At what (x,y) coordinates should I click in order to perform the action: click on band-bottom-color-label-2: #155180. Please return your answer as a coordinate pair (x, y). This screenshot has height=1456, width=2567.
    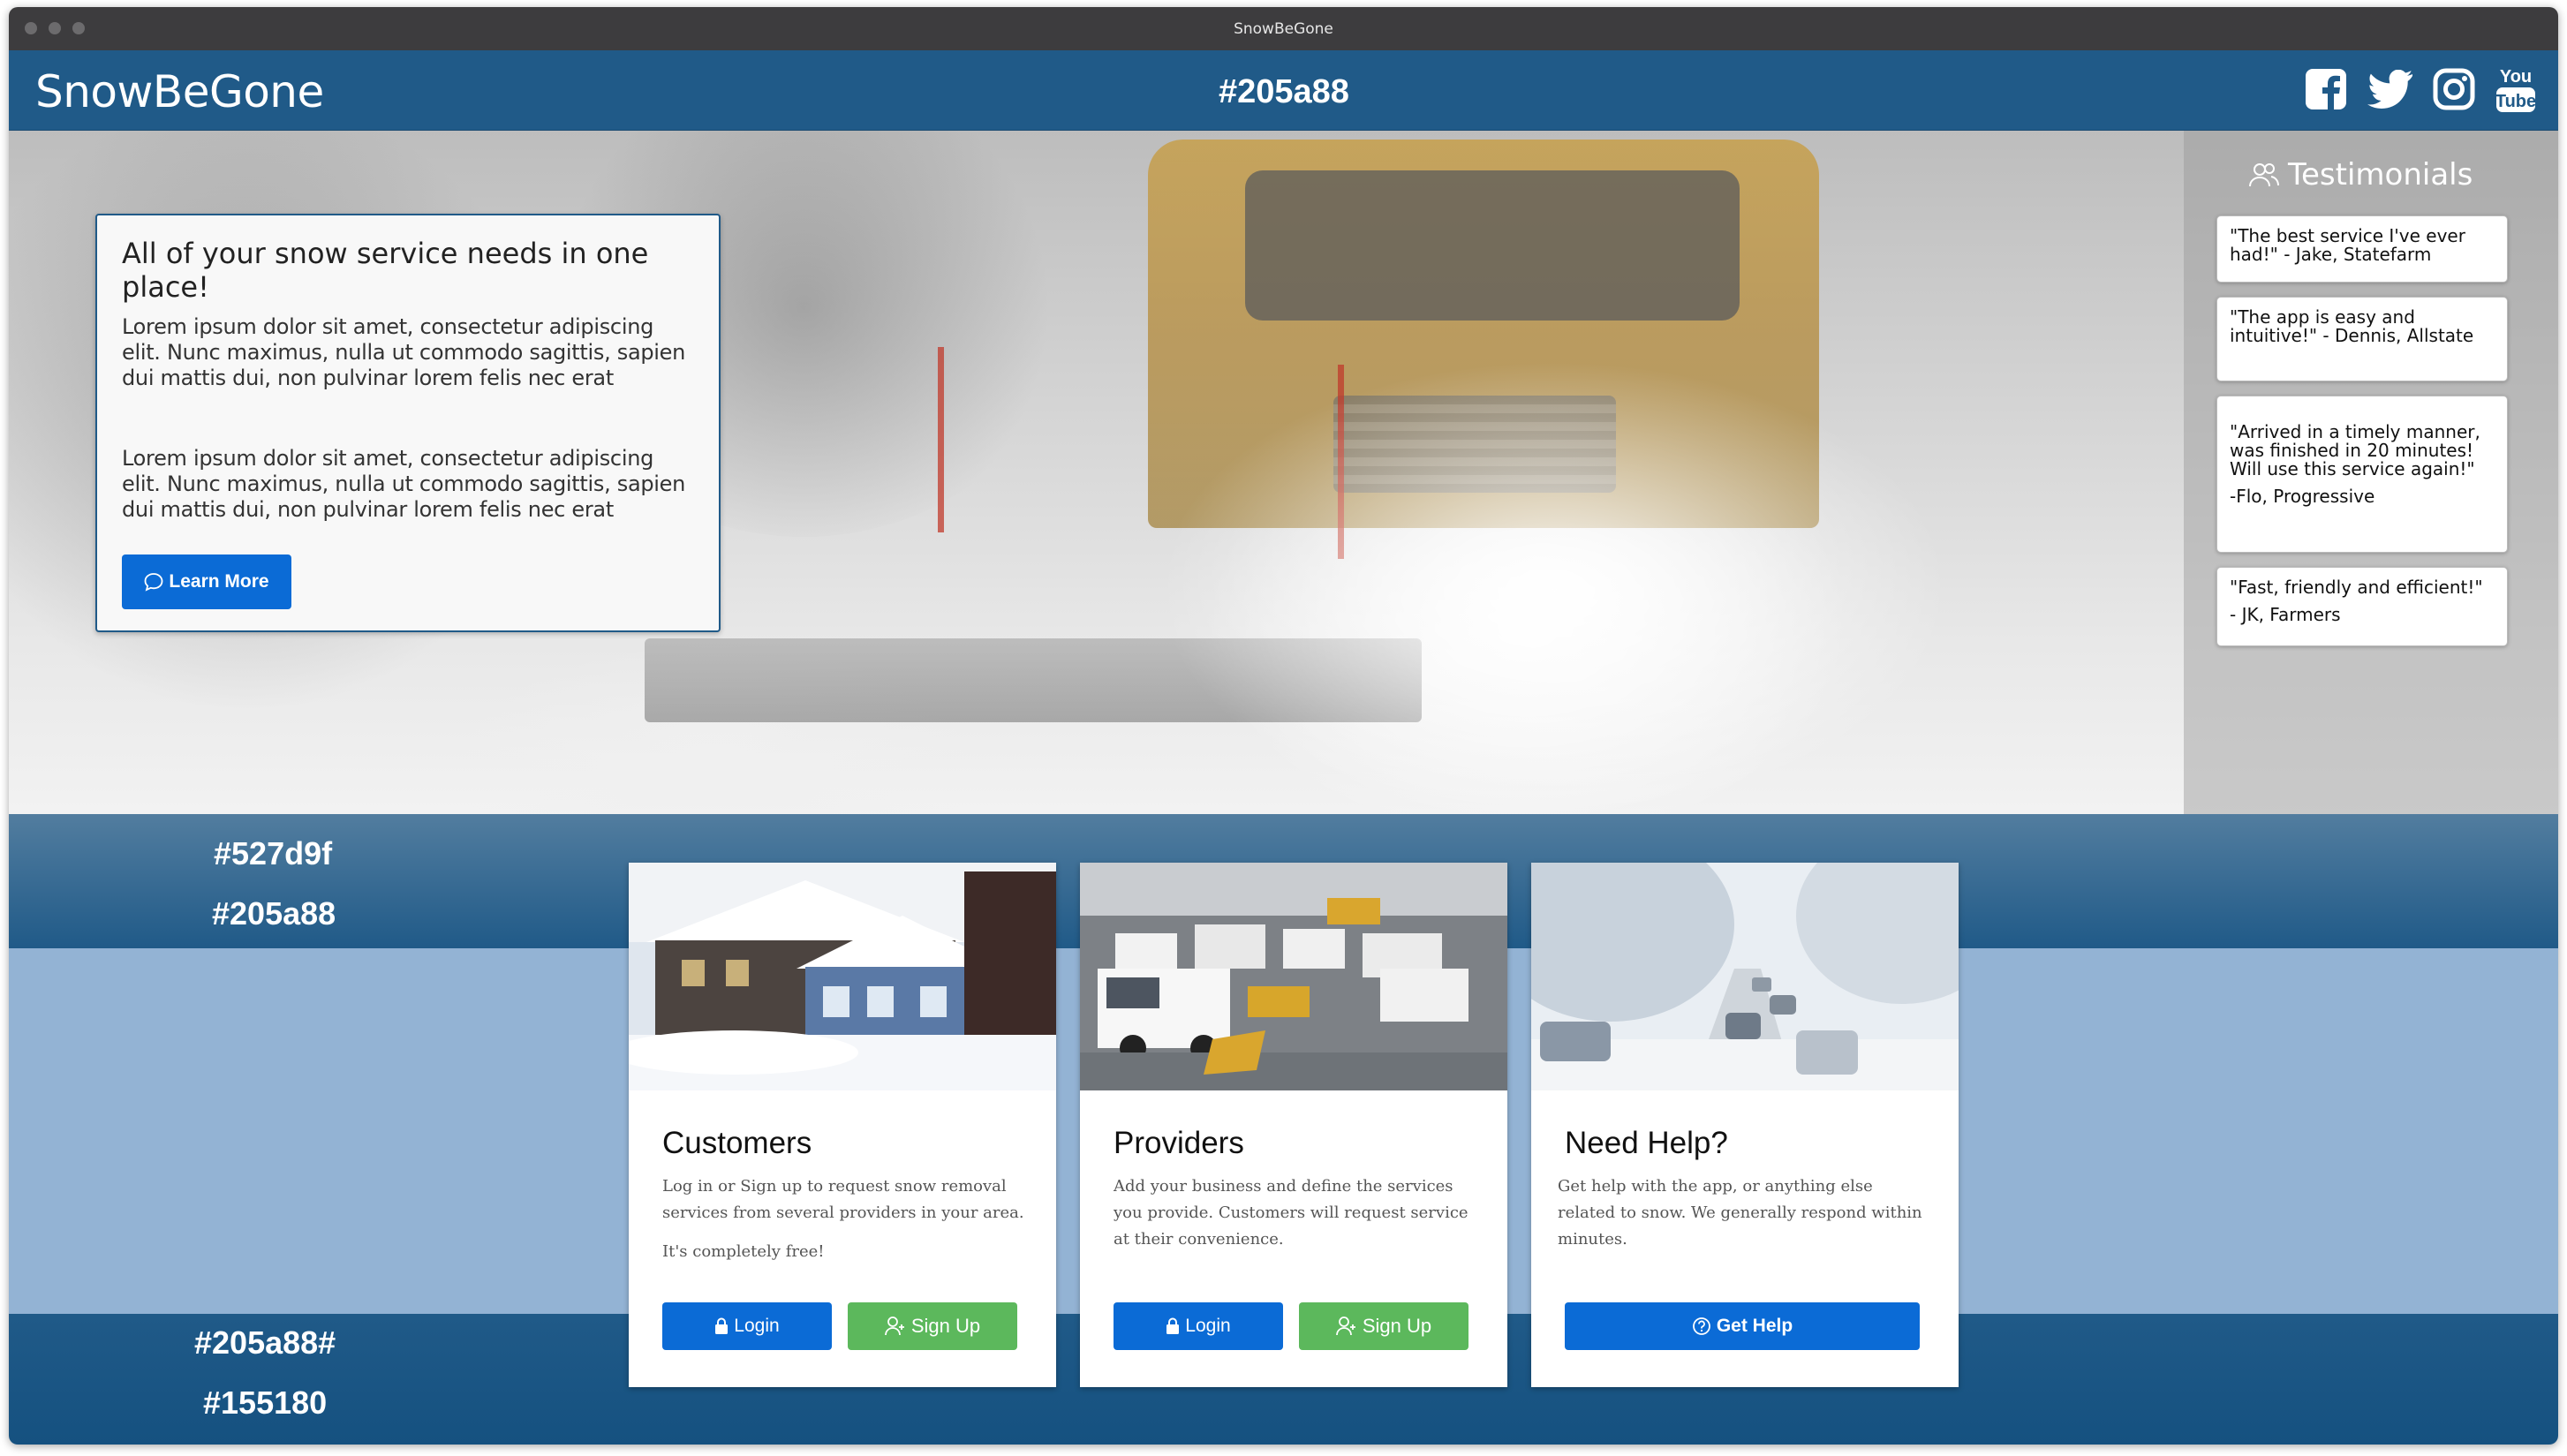
    Looking at the image, I should click on (265, 1402).